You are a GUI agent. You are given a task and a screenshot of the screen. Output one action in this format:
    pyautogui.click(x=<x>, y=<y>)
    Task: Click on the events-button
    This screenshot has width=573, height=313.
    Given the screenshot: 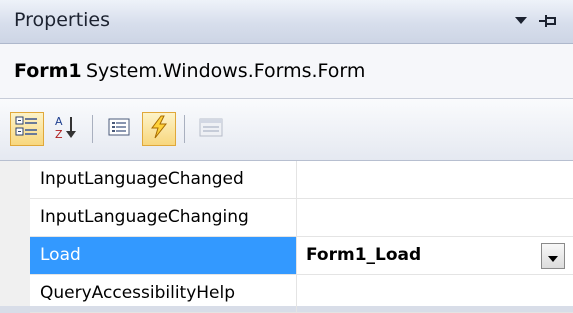 What is the action you would take?
    pyautogui.click(x=159, y=129)
    